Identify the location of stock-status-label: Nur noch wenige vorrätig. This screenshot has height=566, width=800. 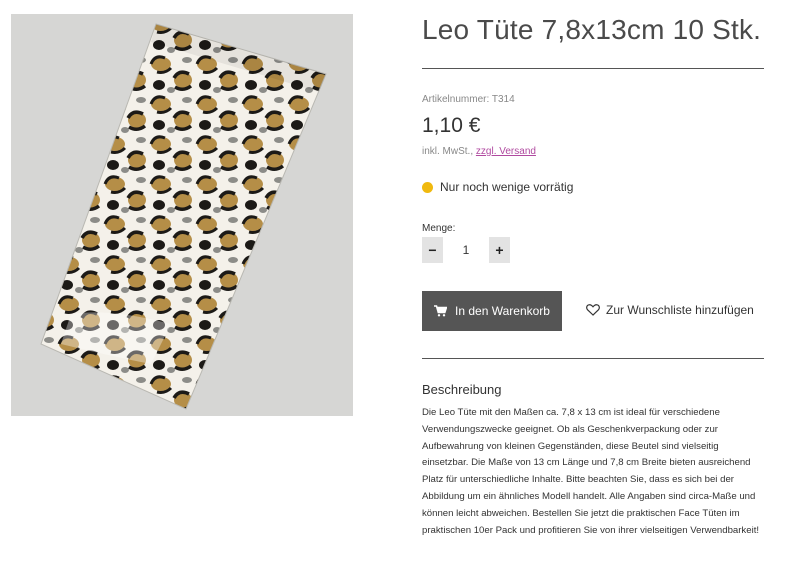
(507, 187).